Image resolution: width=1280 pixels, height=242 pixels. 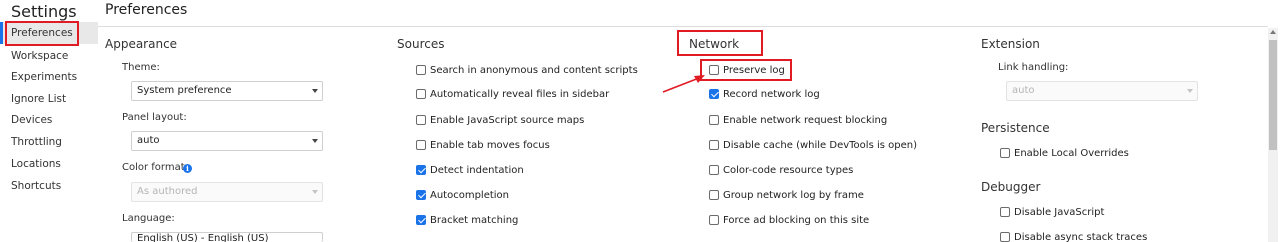 What do you see at coordinates (227, 141) in the screenshot?
I see `panel-layout-select: auto` at bounding box center [227, 141].